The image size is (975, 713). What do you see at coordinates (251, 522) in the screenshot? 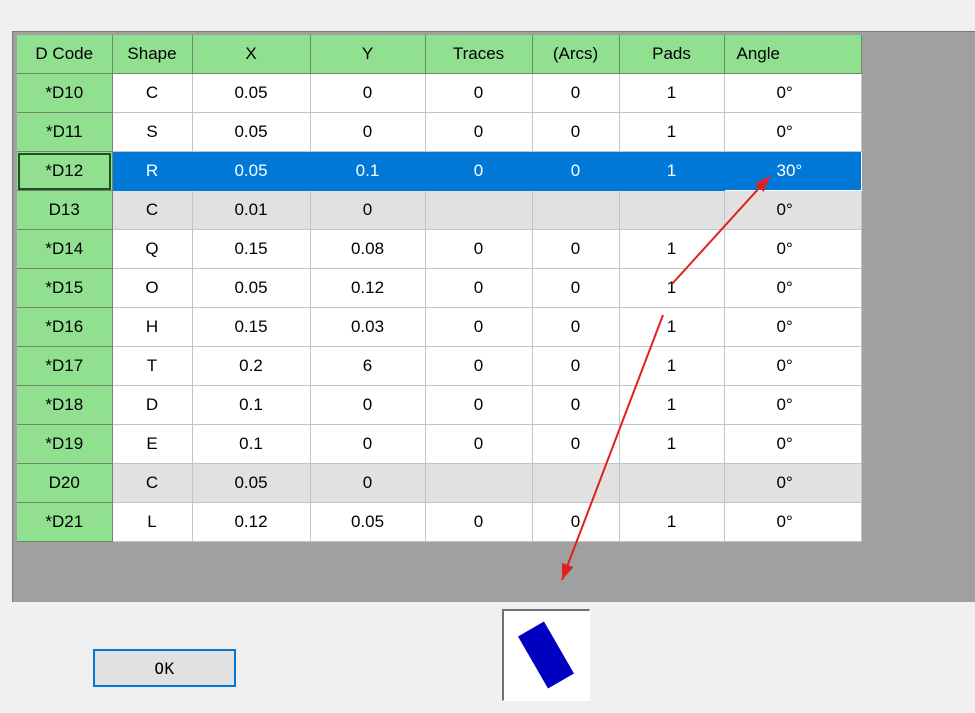
I see `cell-x: 0.12` at bounding box center [251, 522].